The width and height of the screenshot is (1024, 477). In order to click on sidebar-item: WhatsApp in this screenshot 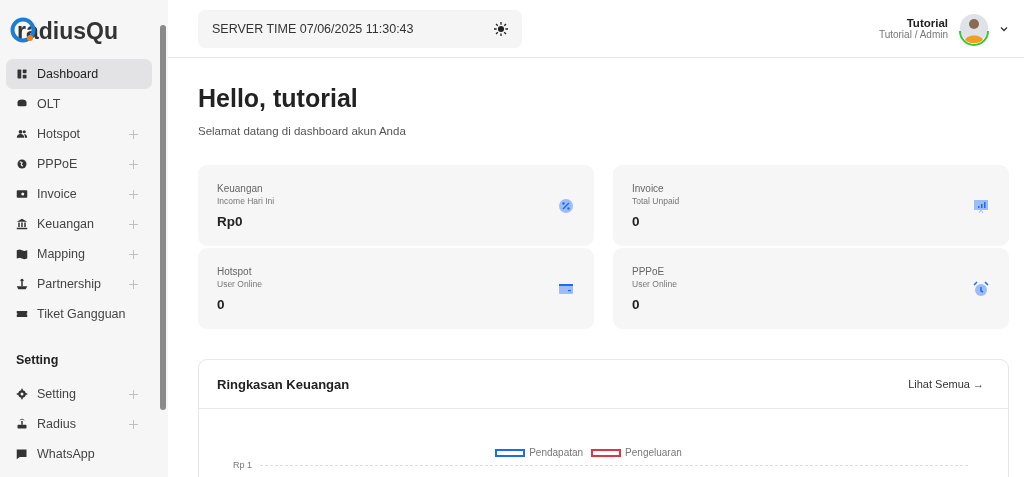, I will do `click(79, 454)`.